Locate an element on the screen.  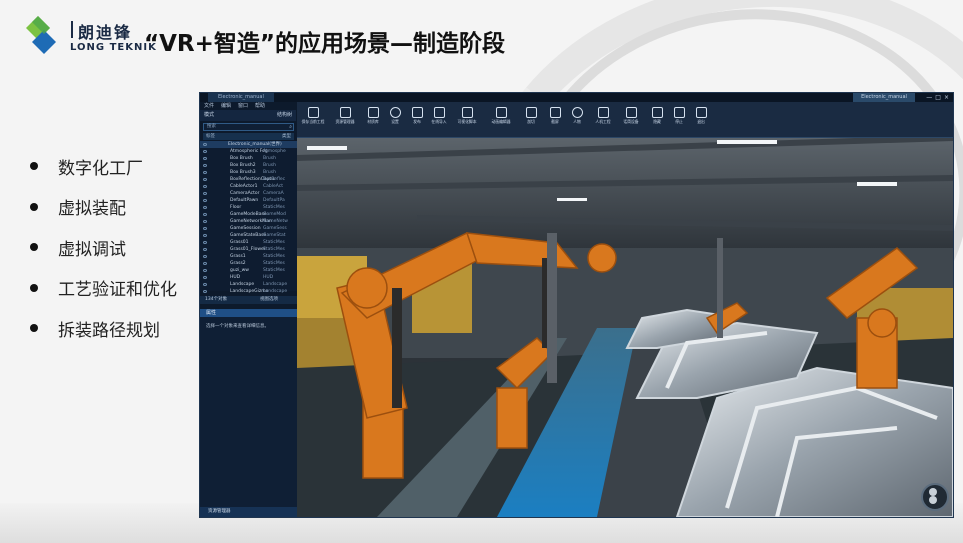
outliner-row: GameModeBase GameMod is located at coordinates (248, 214).